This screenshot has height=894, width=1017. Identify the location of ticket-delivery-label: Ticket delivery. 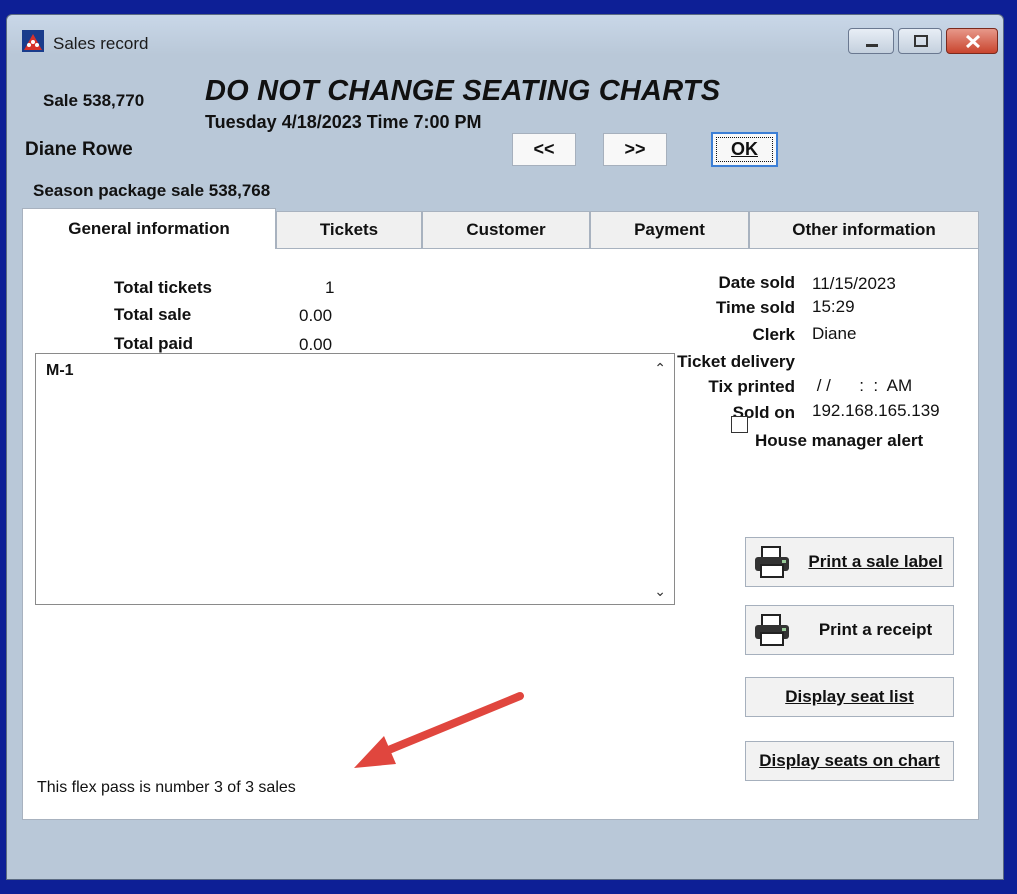
(736, 361).